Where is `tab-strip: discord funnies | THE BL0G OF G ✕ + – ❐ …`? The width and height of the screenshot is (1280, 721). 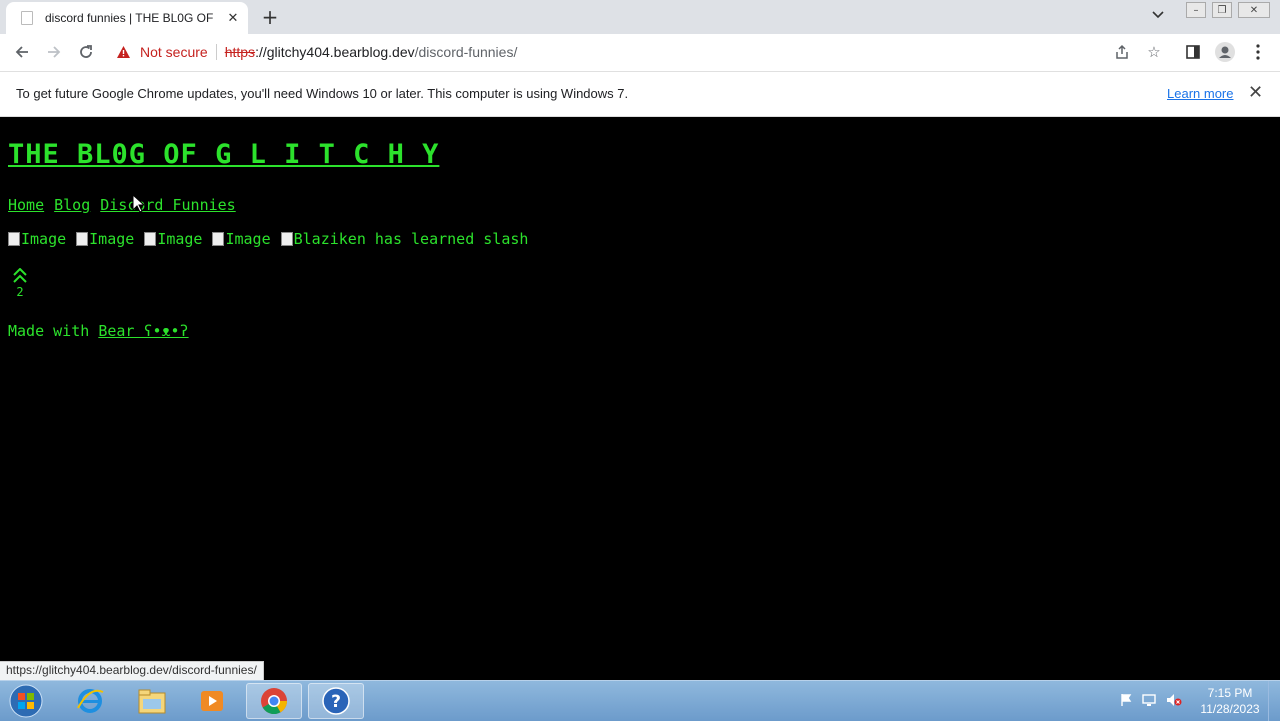 tab-strip: discord funnies | THE BL0G OF G ✕ + – ❐ … is located at coordinates (640, 17).